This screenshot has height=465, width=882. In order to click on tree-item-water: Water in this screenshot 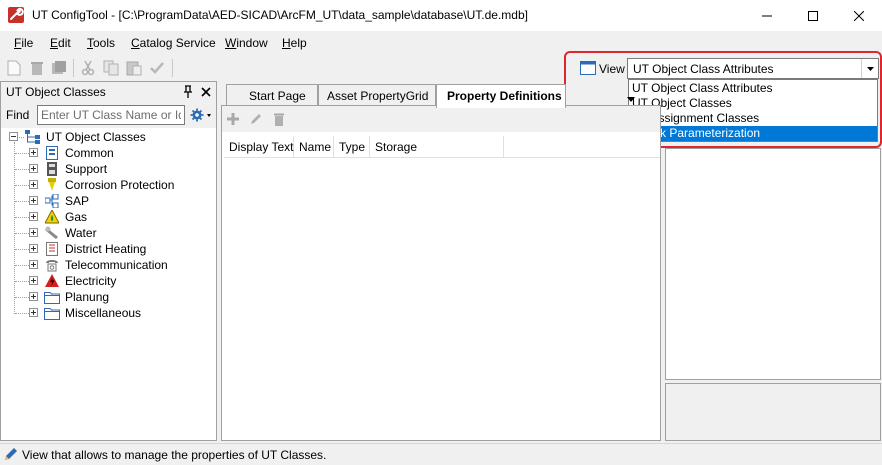, I will do `click(108, 233)`.